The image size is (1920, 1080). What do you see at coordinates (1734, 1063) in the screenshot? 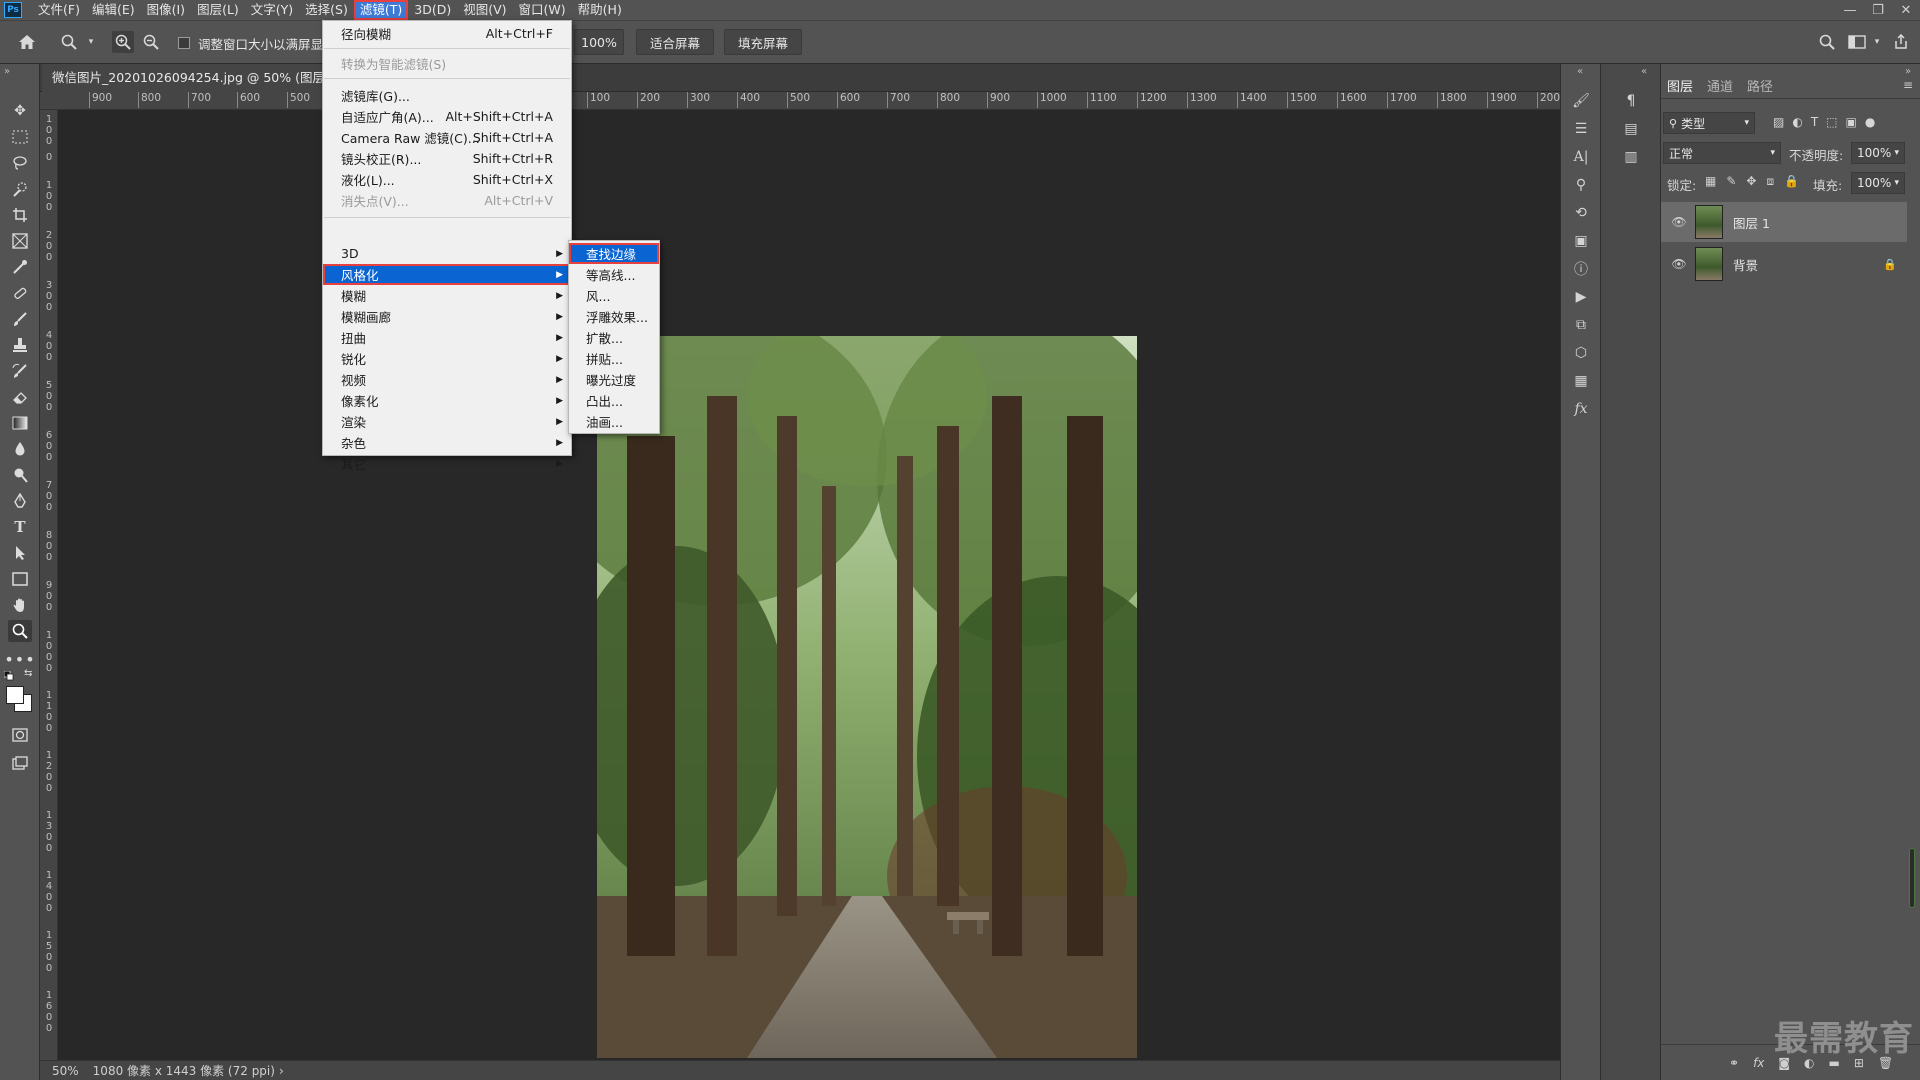
I see `link-layers-icon: ⚭` at bounding box center [1734, 1063].